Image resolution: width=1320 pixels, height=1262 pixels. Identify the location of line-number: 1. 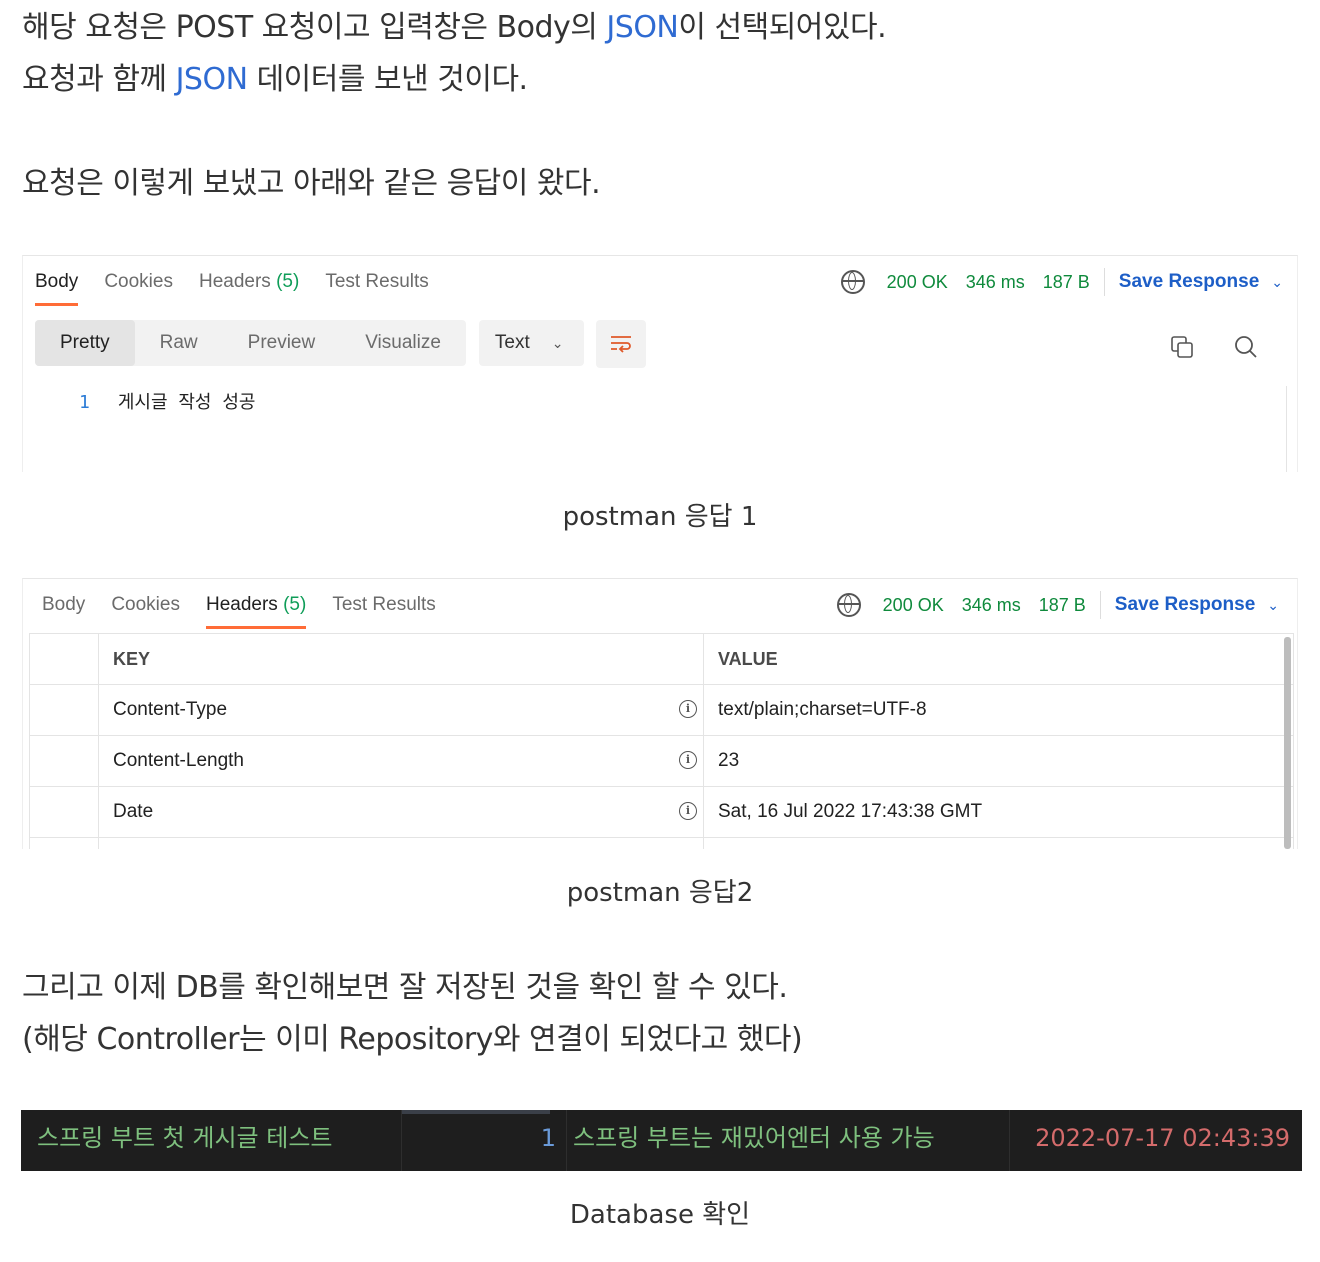
(84, 402).